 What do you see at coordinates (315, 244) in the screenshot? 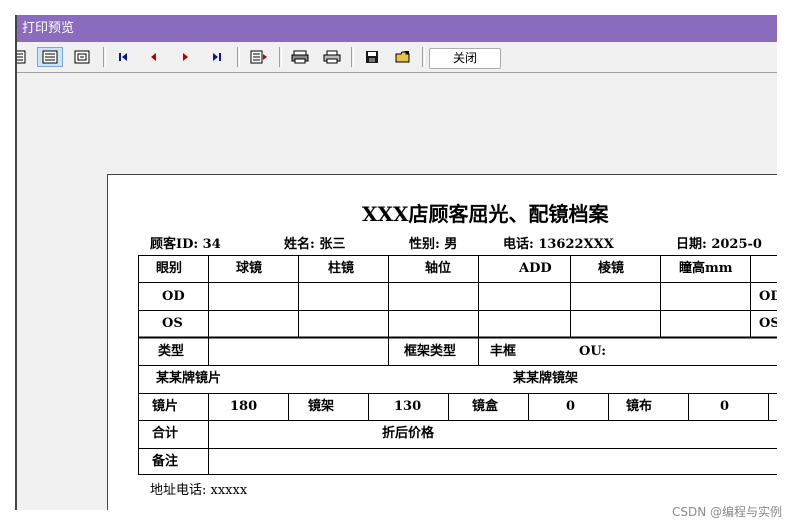
I see `customer-name: 姓名: 张三` at bounding box center [315, 244].